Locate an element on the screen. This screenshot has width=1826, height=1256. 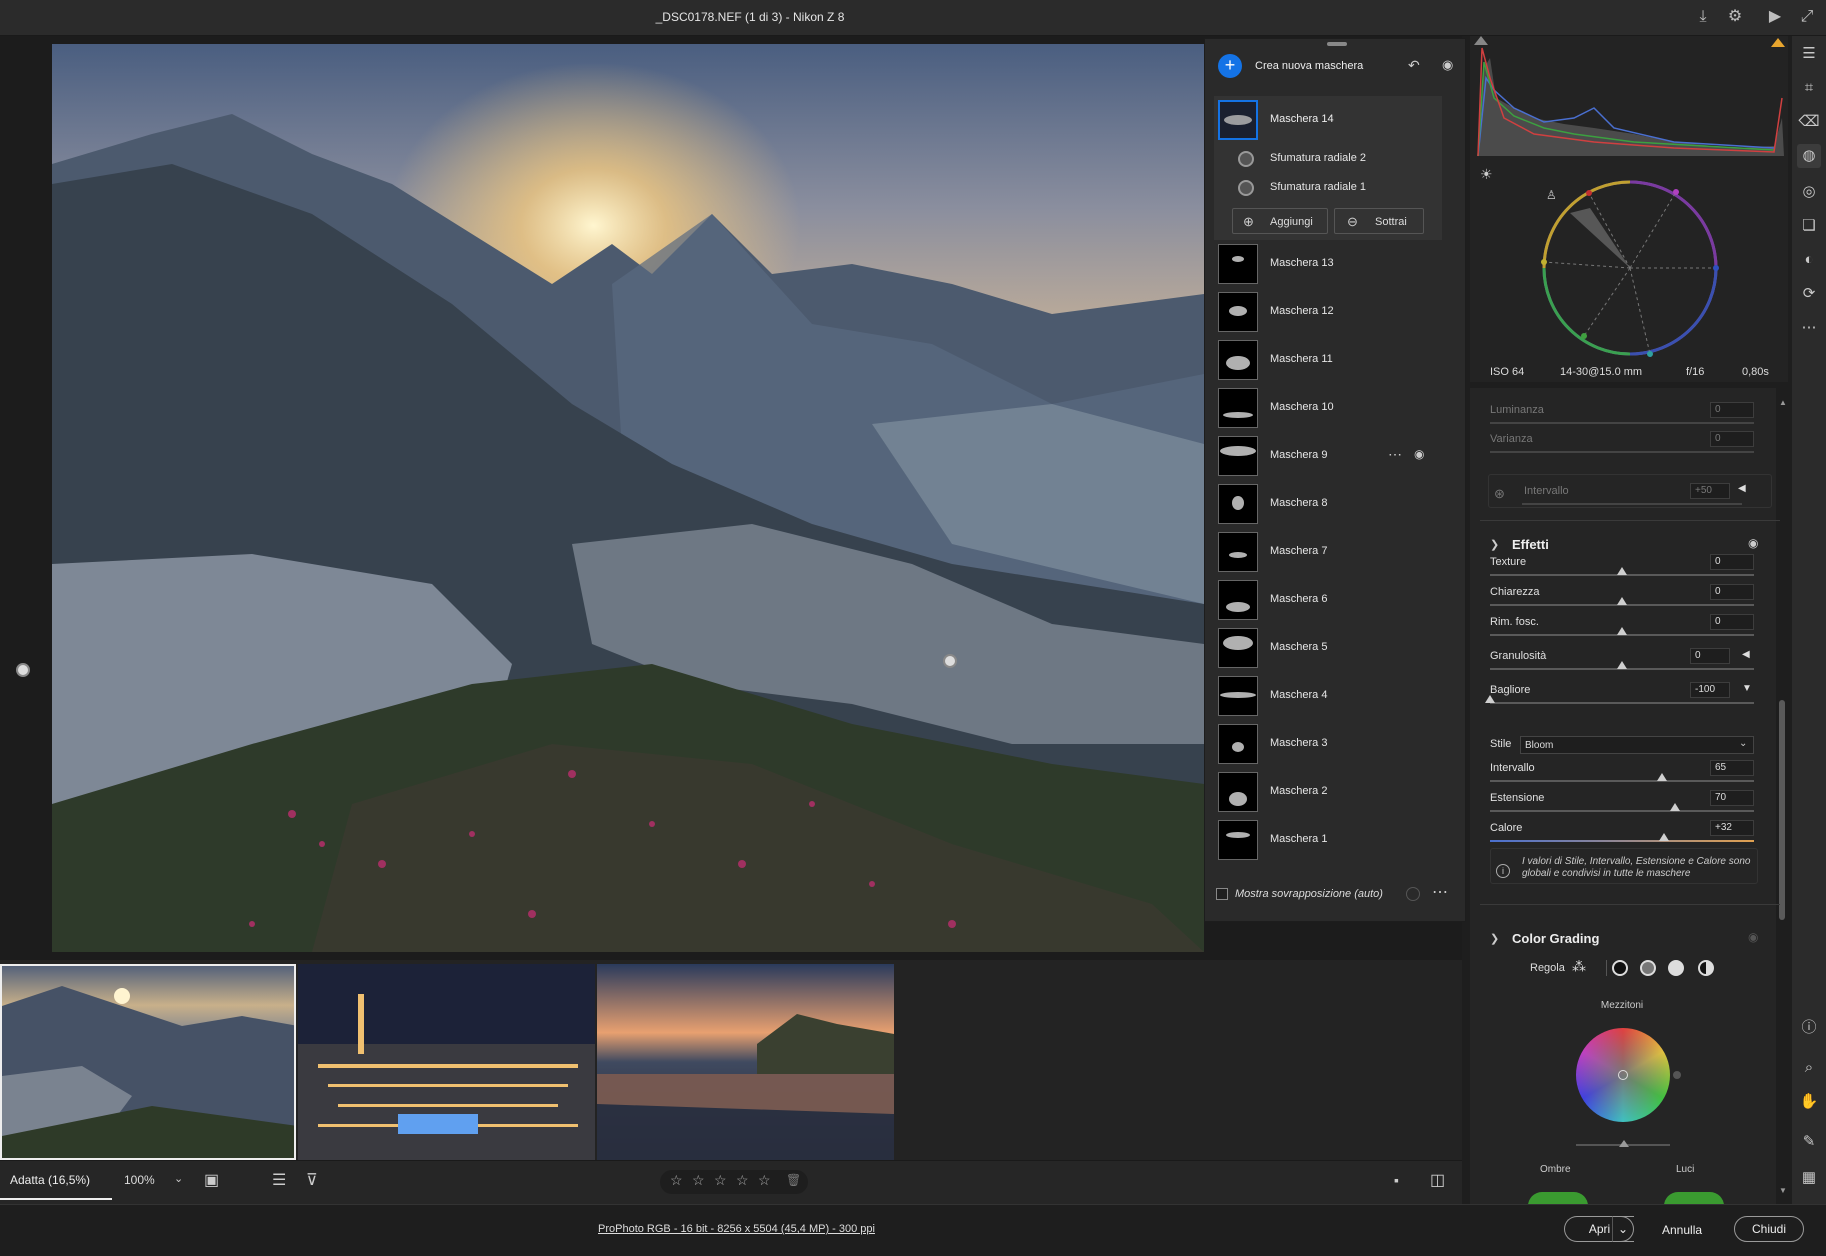
color-wheel-toggle-icon: ☀ is located at coordinates (1486, 174).